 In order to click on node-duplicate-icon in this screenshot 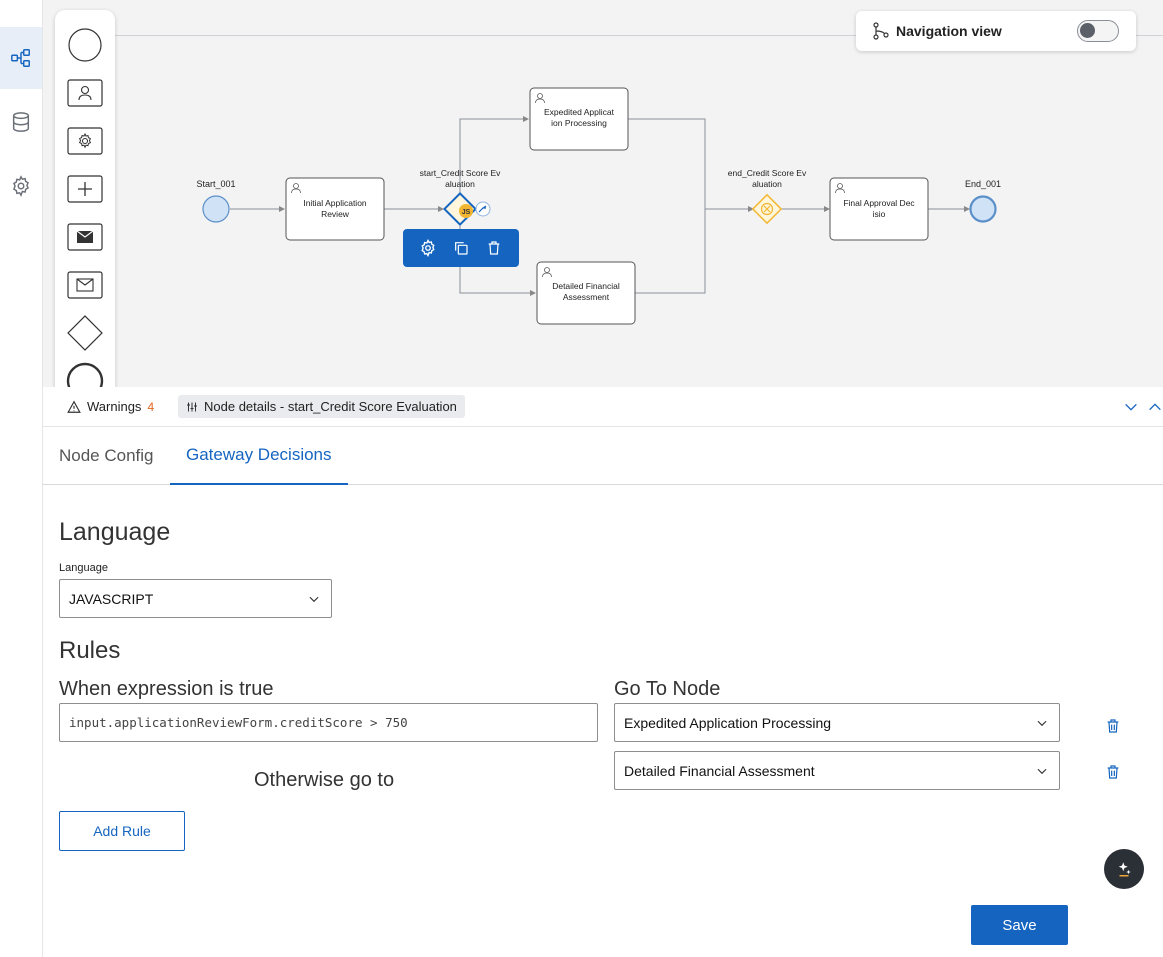, I will do `click(461, 248)`.